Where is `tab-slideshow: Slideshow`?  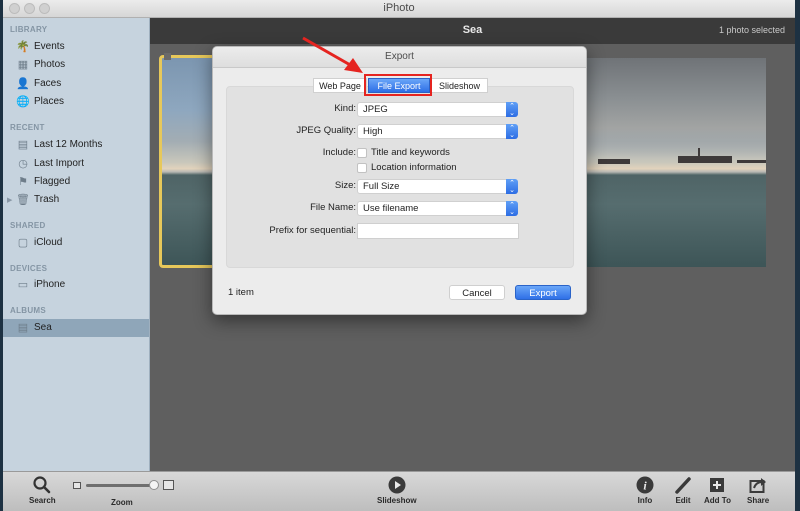
tab-slideshow: Slideshow is located at coordinates (459, 85).